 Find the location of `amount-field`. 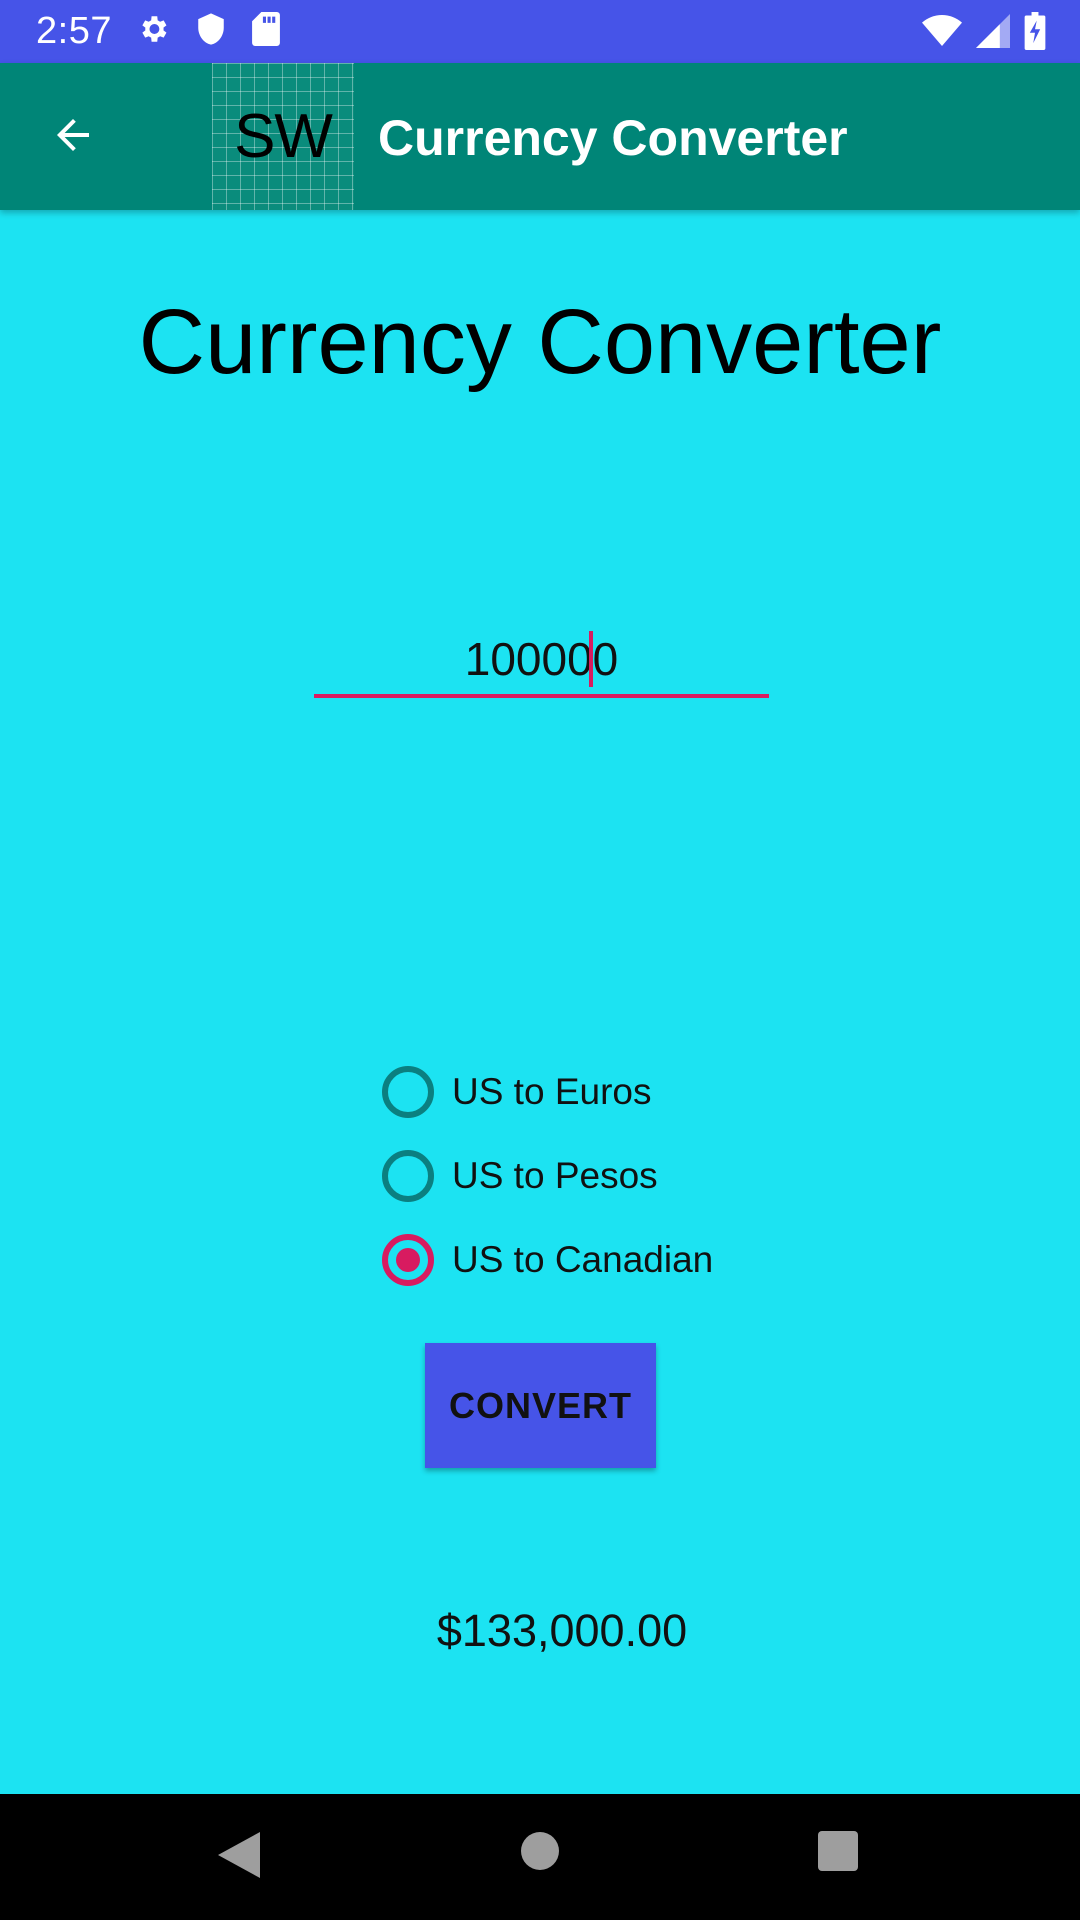

amount-field is located at coordinates (541, 662).